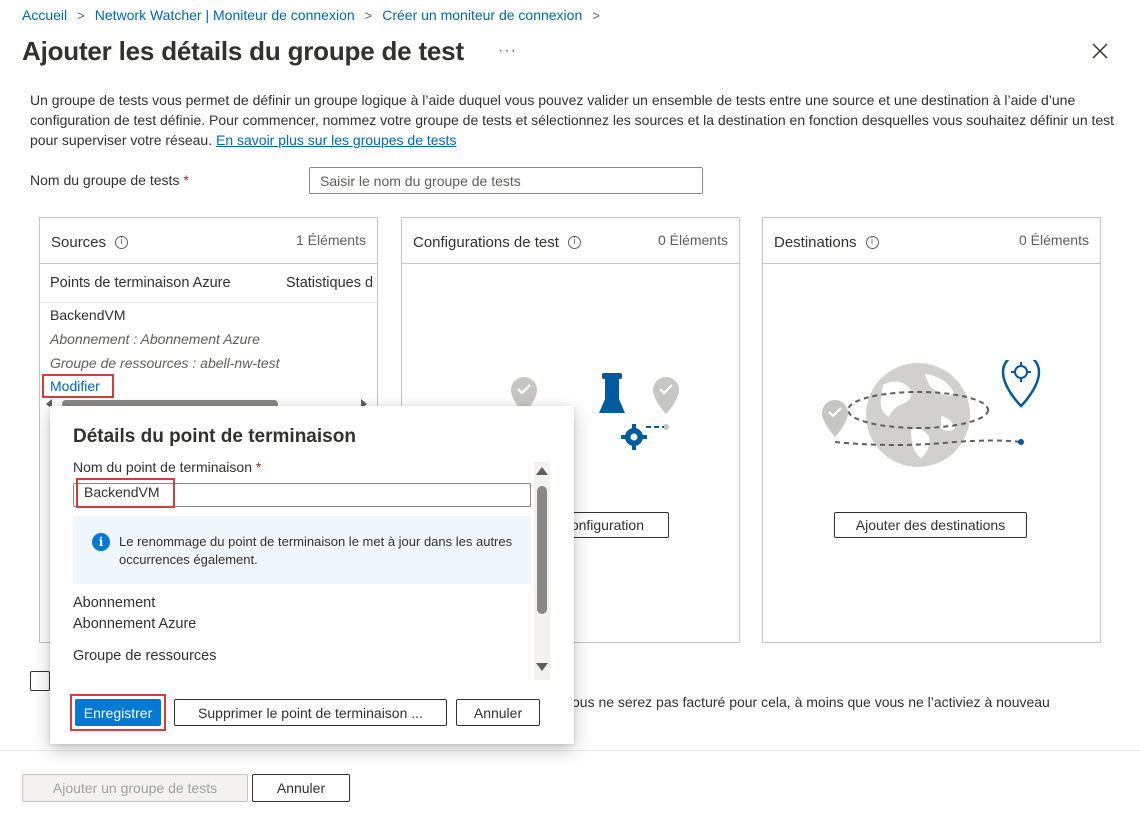 This screenshot has width=1140, height=824. What do you see at coordinates (815, 242) in the screenshot?
I see `destinations-title-text: Destinations` at bounding box center [815, 242].